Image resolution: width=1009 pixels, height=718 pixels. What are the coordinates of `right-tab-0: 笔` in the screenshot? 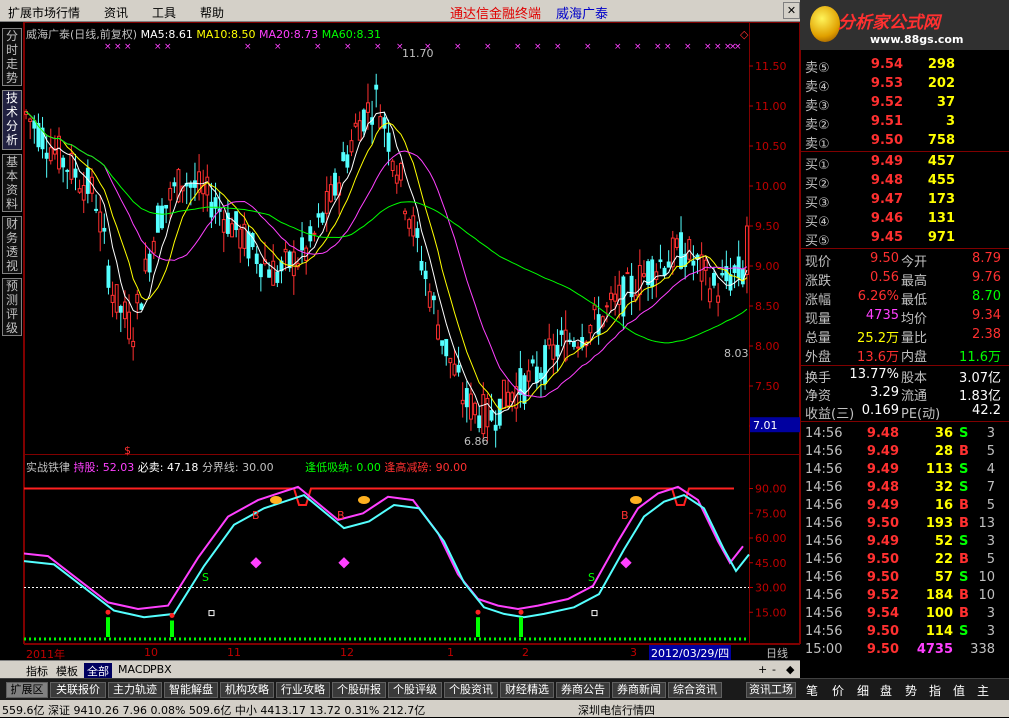 It's located at (812, 690).